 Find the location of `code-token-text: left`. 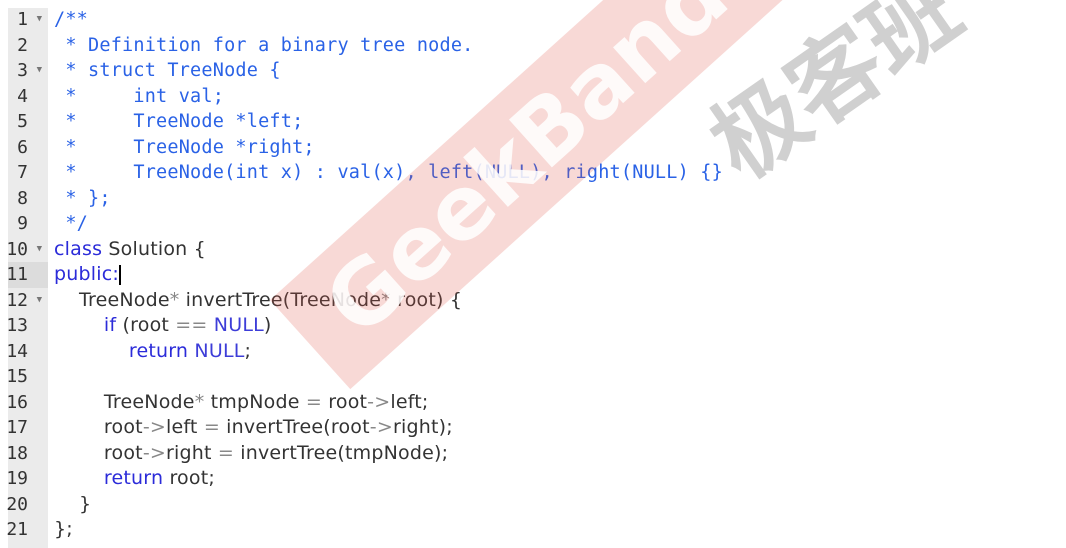

code-token-text: left is located at coordinates (185, 427).